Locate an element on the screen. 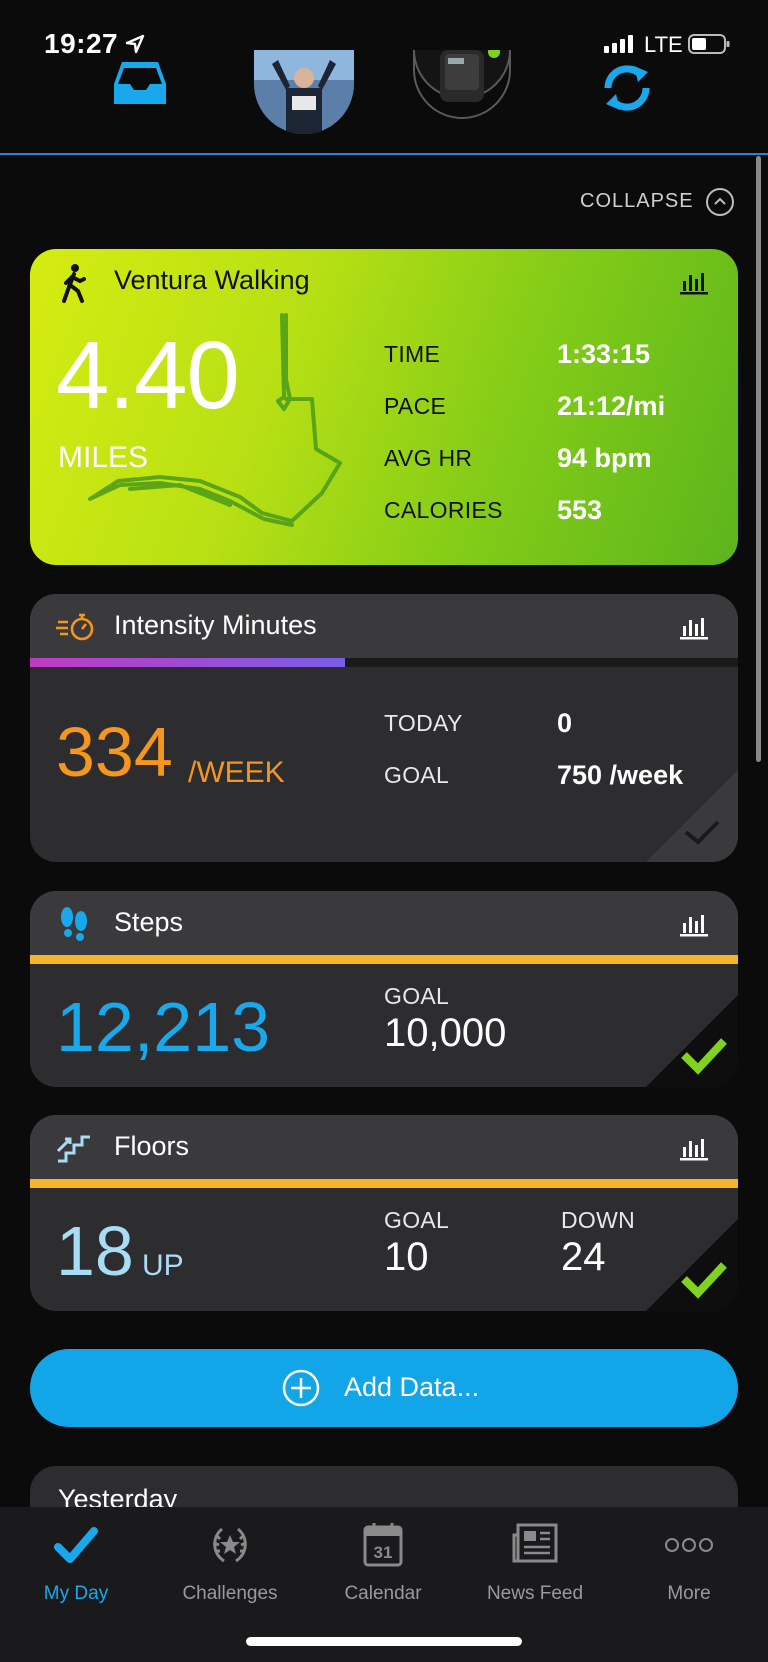  goal-value: 10 is located at coordinates (406, 1257).